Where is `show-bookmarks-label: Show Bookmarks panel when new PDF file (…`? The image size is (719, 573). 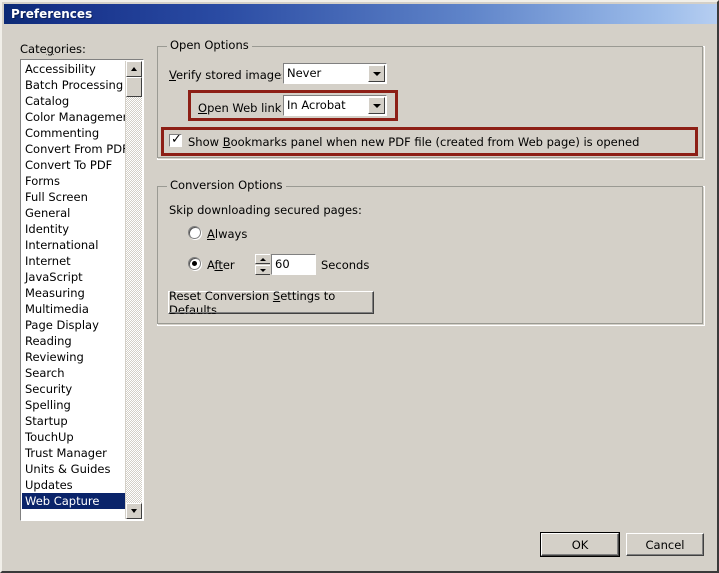
show-bookmarks-label: Show Bookmarks panel when new PDF file (… is located at coordinates (414, 142).